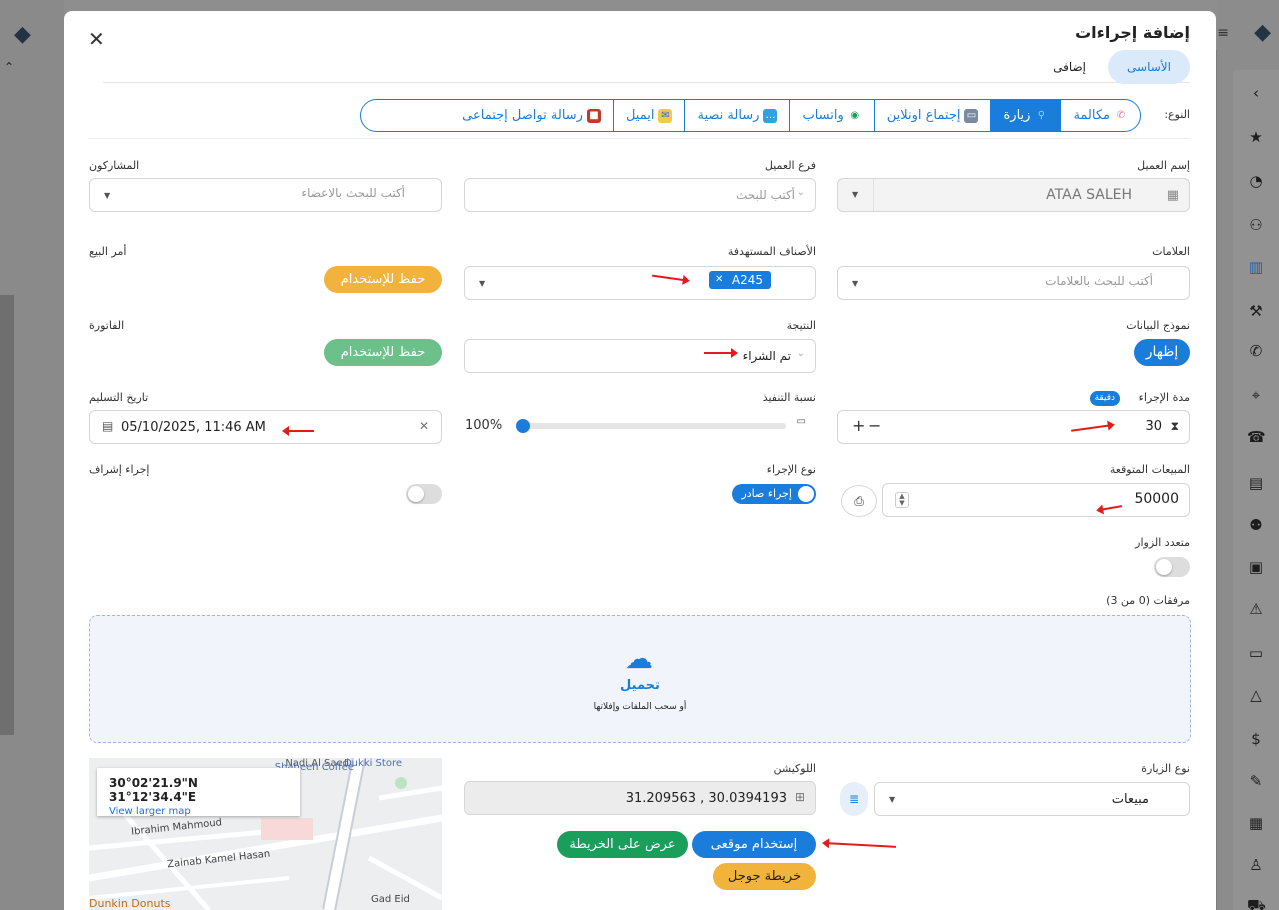  I want to click on target-categories-field: A245 ✕ ▼, so click(640, 283).